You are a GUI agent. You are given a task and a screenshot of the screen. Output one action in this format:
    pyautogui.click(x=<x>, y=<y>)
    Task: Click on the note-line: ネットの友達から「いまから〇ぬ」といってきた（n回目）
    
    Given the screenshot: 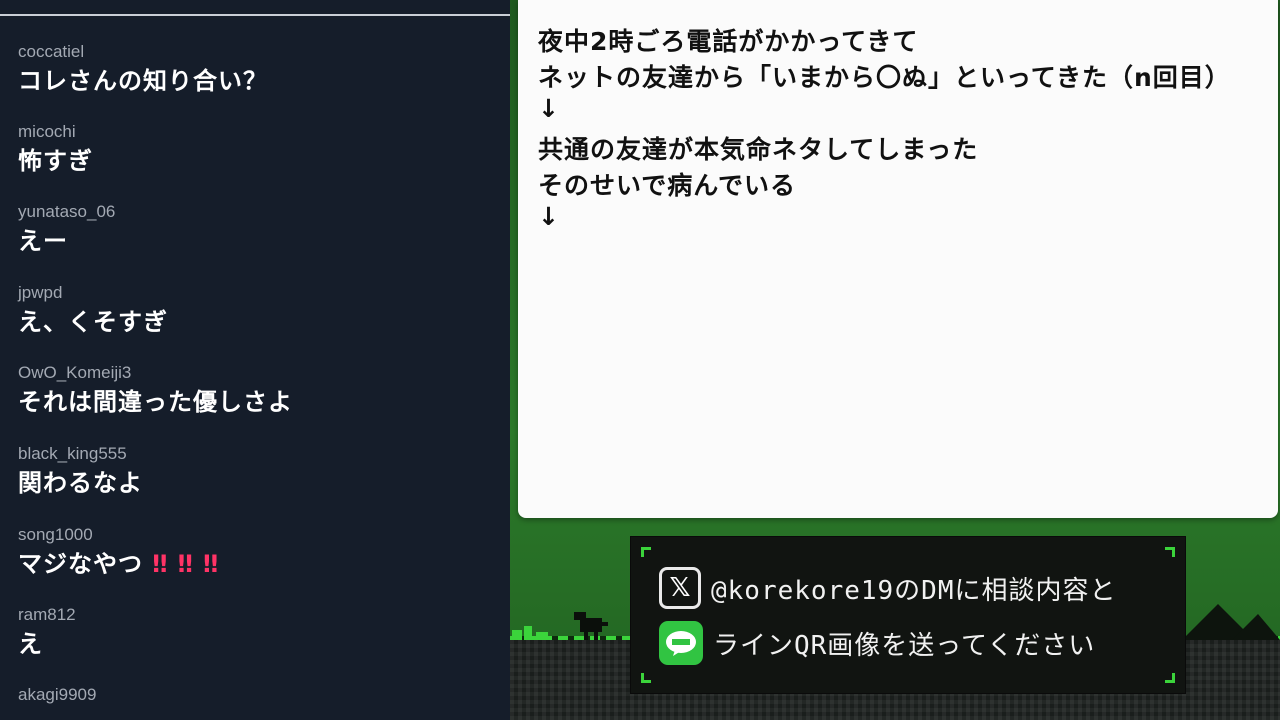 What is the action you would take?
    pyautogui.click(x=884, y=77)
    